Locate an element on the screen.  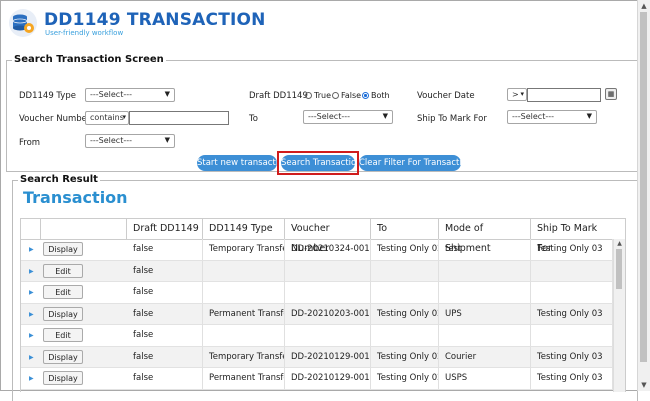
start-new-transaction-button: Start new transaction is located at coordinates (243, 163).